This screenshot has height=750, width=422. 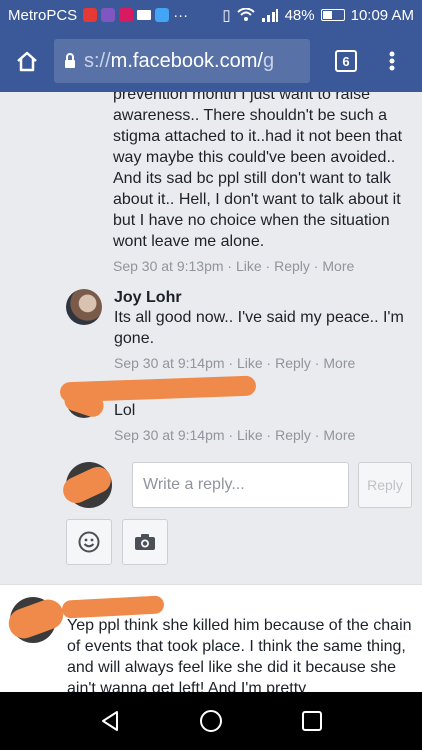 What do you see at coordinates (245, 14) in the screenshot?
I see `wifi-icon` at bounding box center [245, 14].